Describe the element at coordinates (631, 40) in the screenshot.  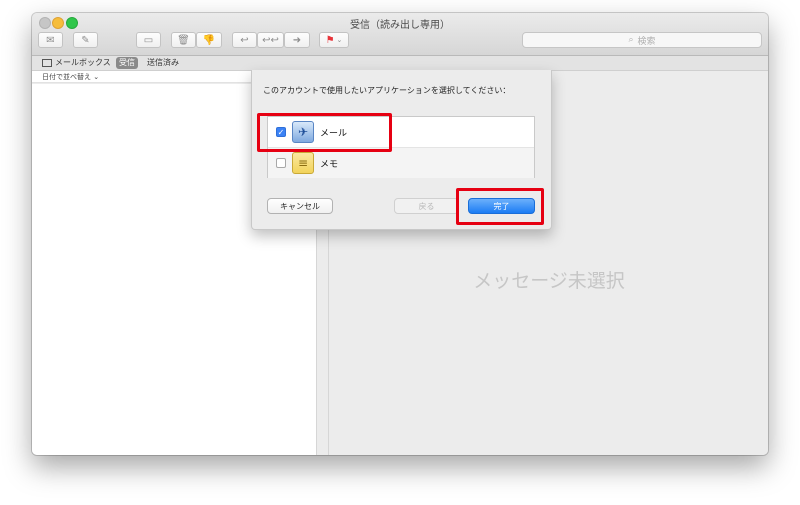
I see `search-icon: ⌕` at that location.